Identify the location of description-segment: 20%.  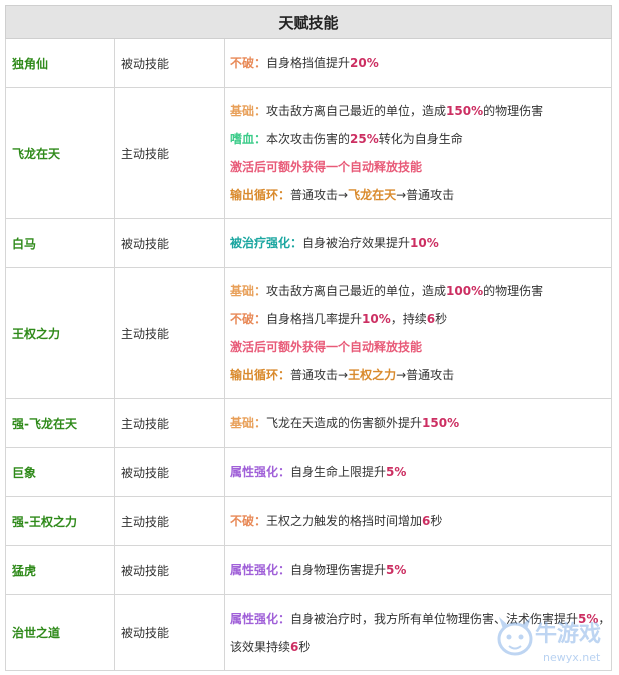
(364, 63).